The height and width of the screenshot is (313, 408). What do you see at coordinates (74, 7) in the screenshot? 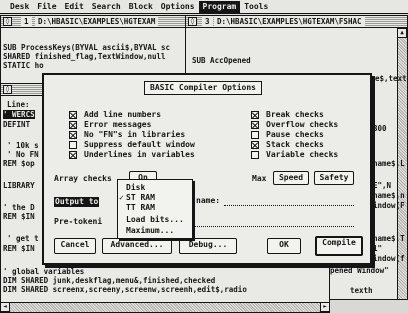
I see `menu-edit: Edit` at bounding box center [74, 7].